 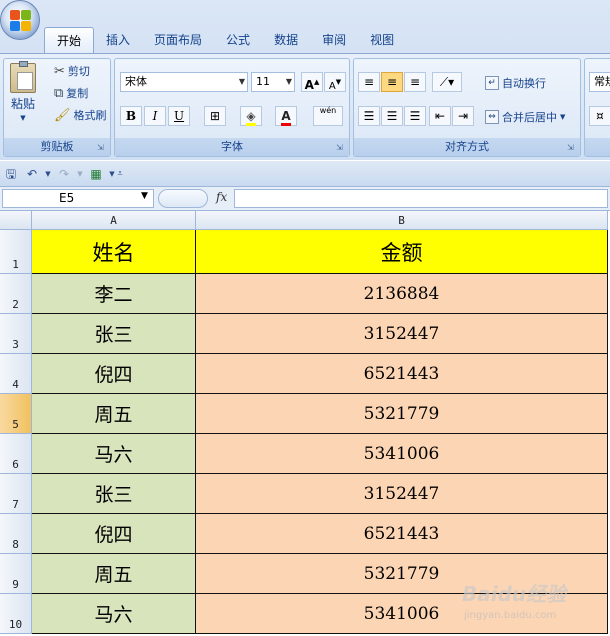 I want to click on chevron-down-icon: ▼, so click(x=144, y=196).